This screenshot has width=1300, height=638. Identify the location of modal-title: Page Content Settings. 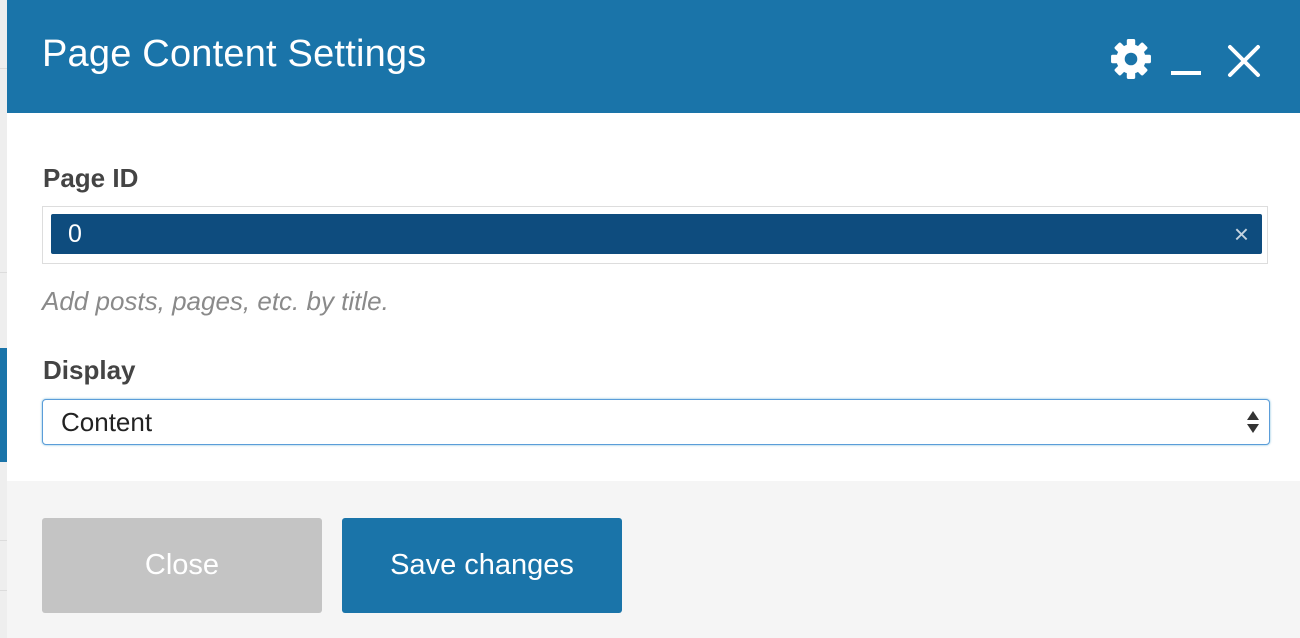
(234, 54).